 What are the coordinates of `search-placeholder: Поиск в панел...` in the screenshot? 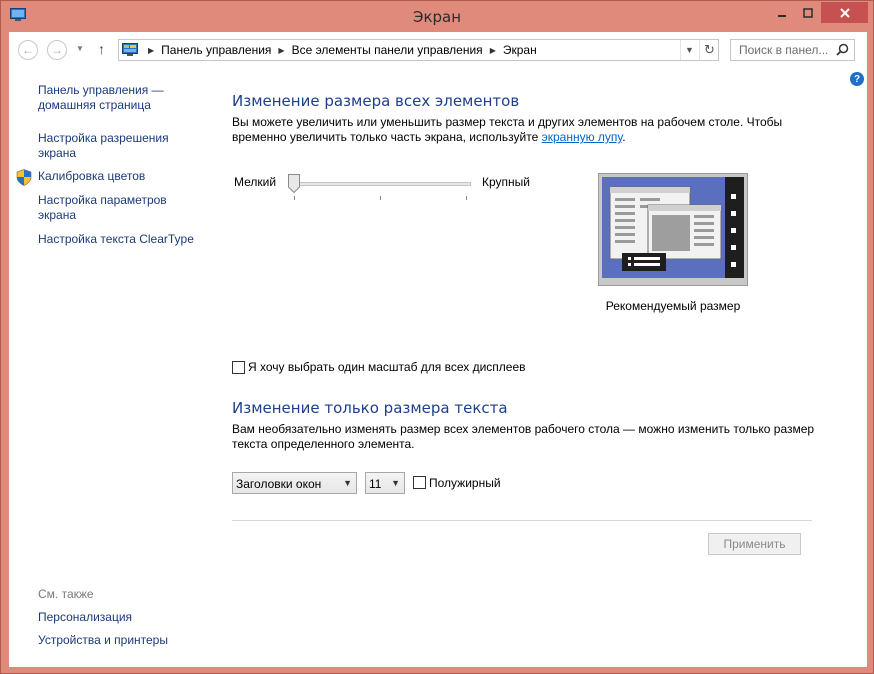 It's located at (784, 50).